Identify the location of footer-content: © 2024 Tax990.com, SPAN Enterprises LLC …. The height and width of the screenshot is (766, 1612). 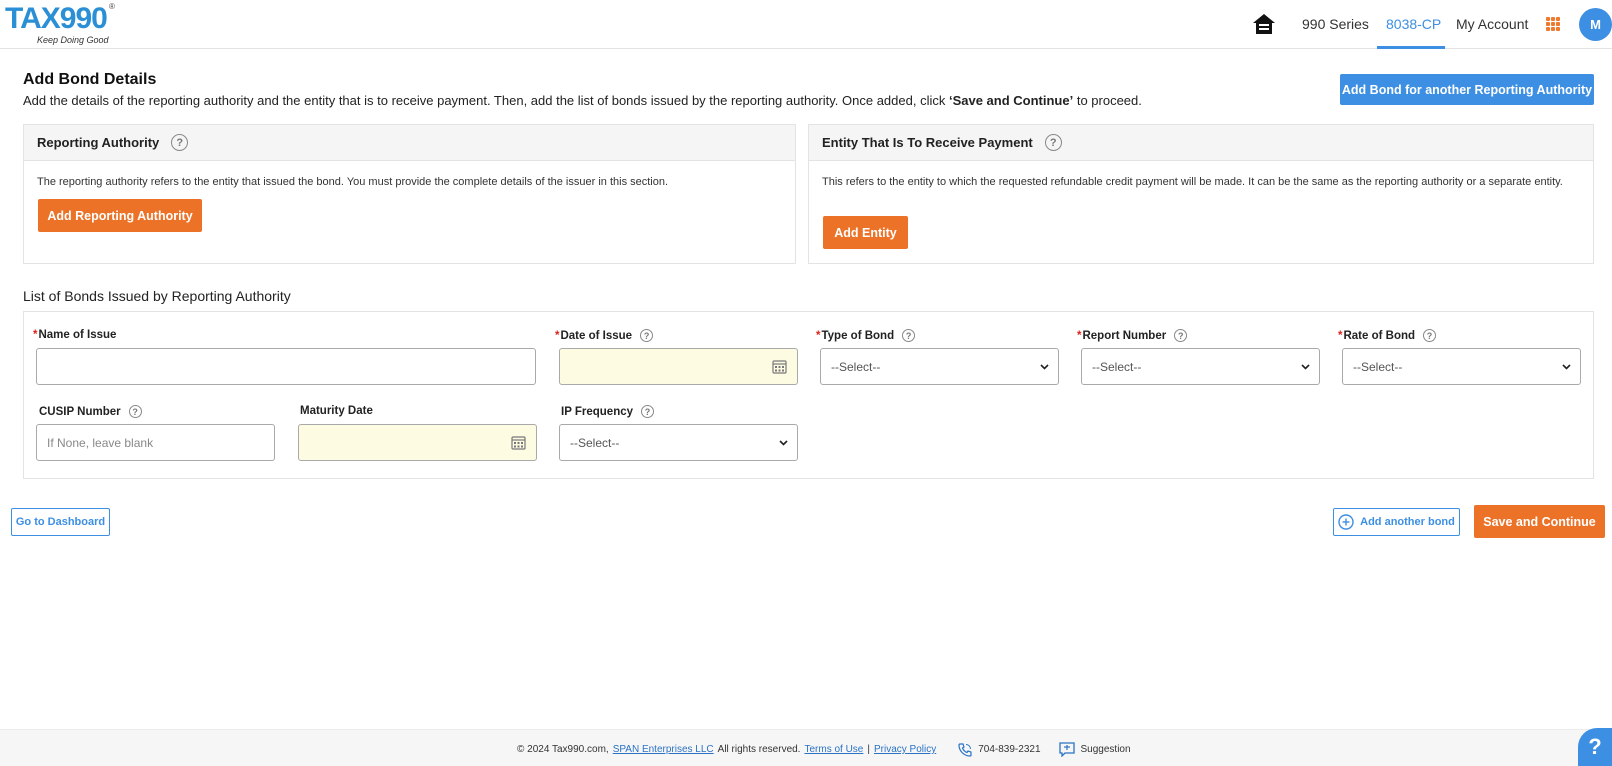
(824, 749).